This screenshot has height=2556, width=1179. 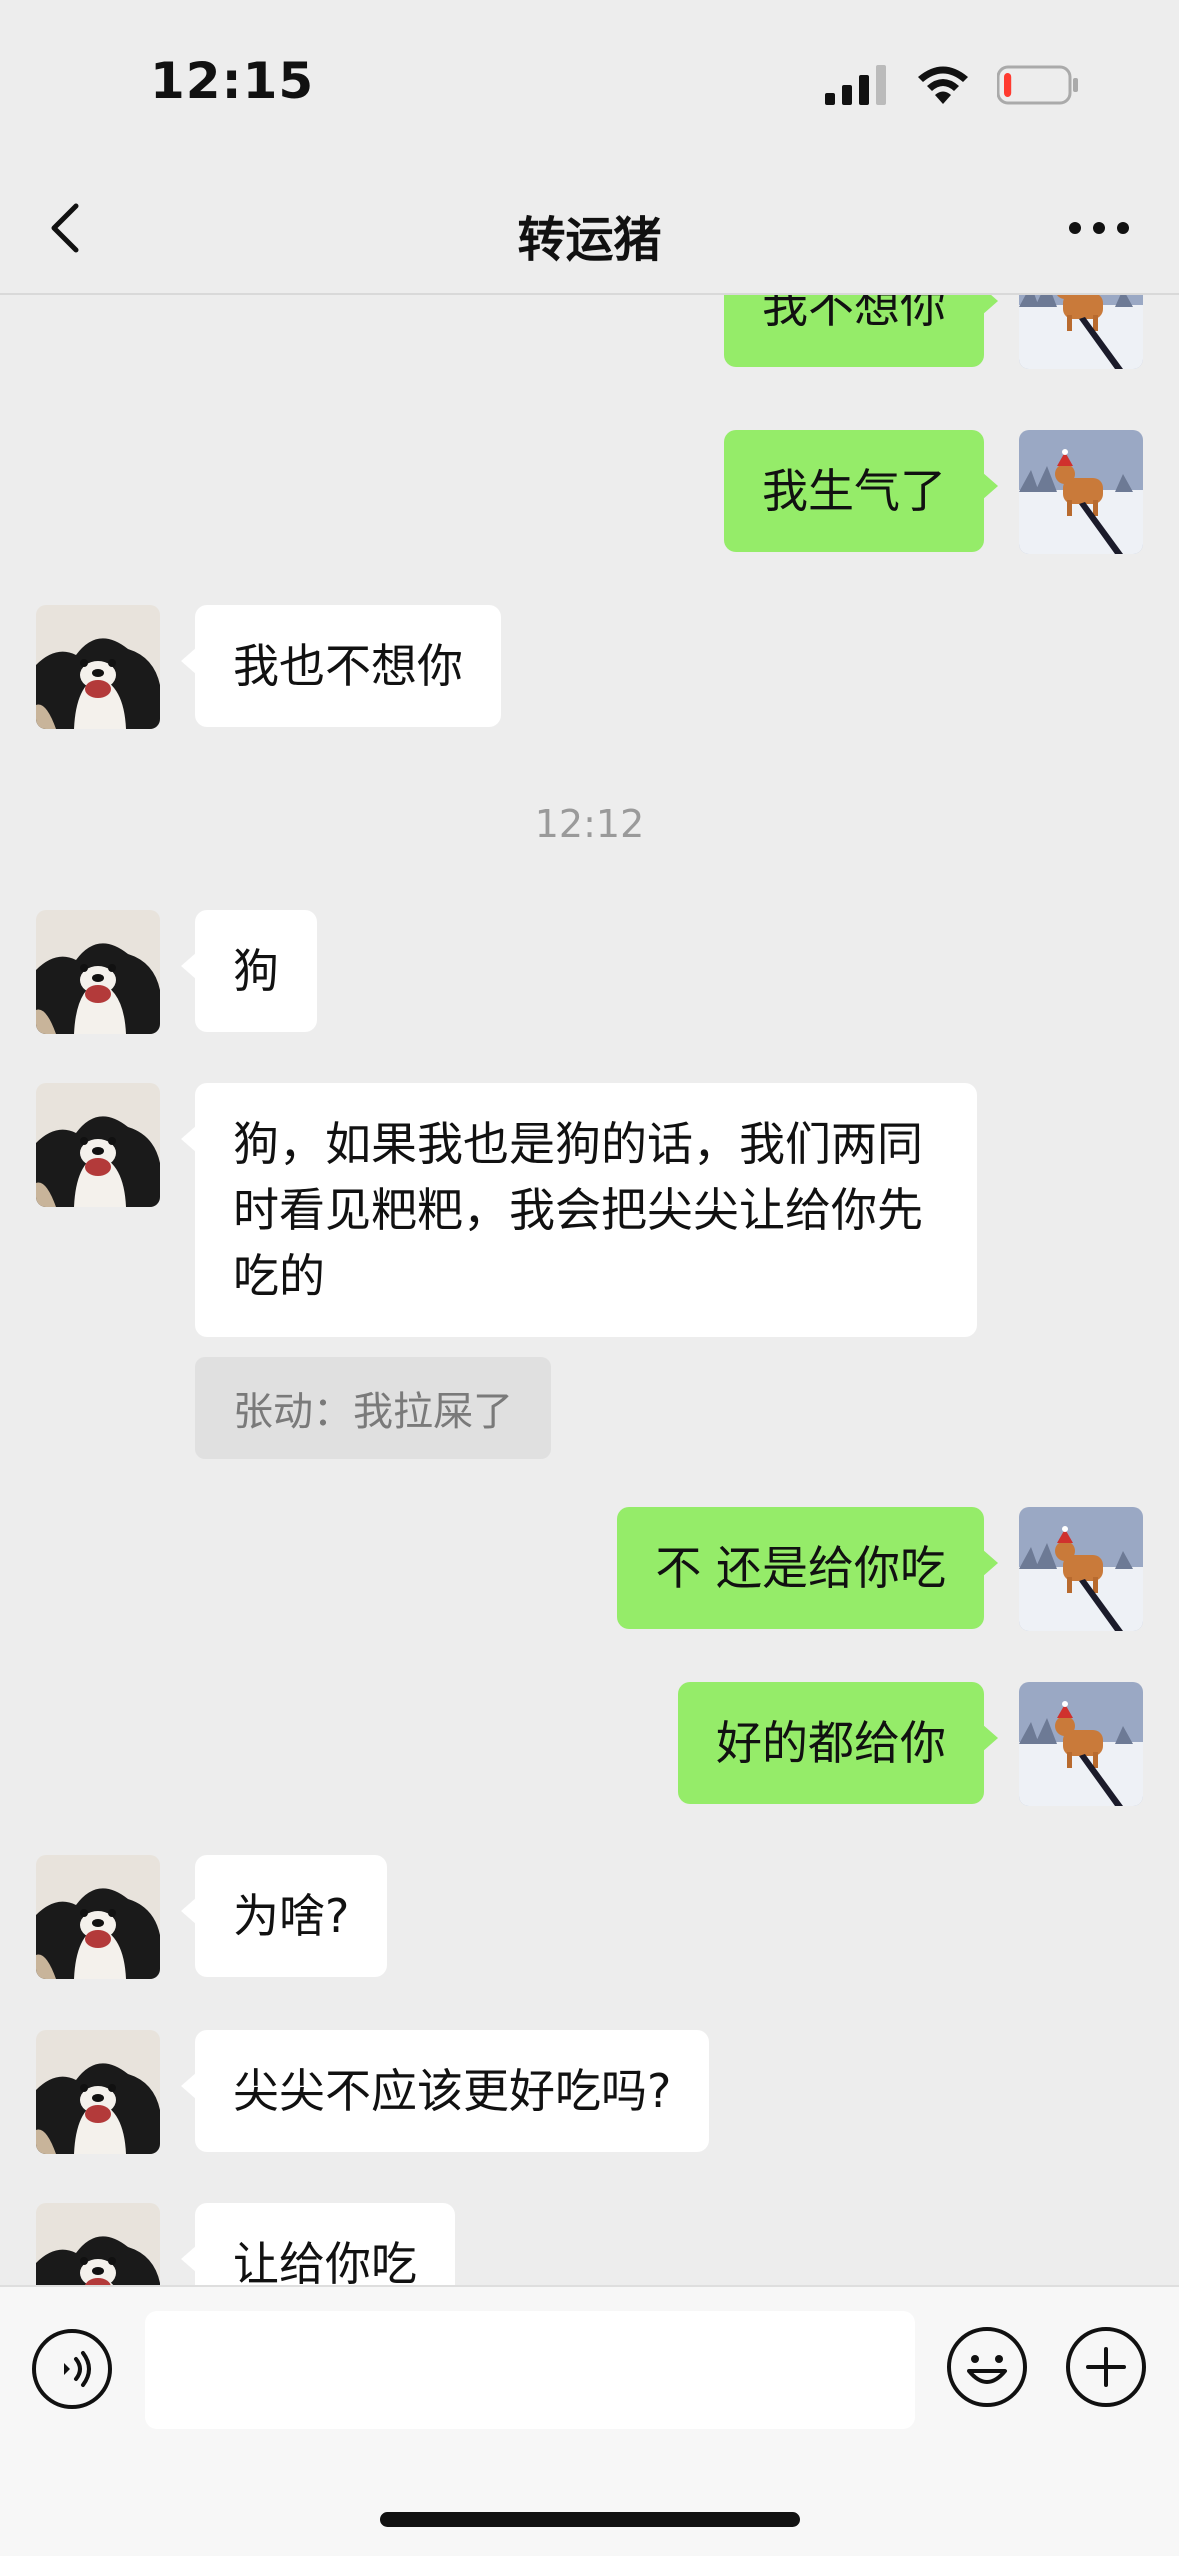 I want to click on message-input, so click(x=530, y=2370).